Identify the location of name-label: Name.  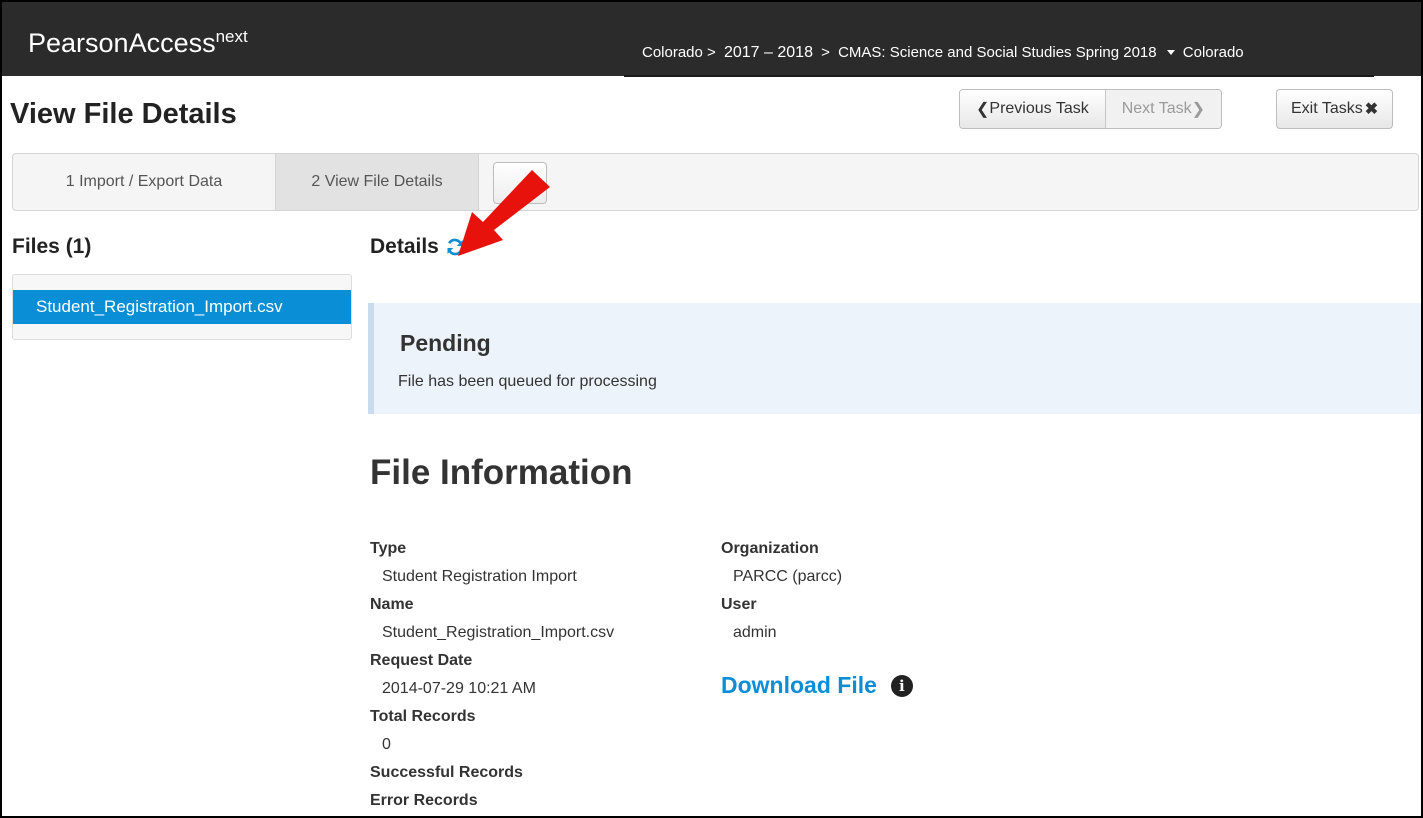
(392, 604).